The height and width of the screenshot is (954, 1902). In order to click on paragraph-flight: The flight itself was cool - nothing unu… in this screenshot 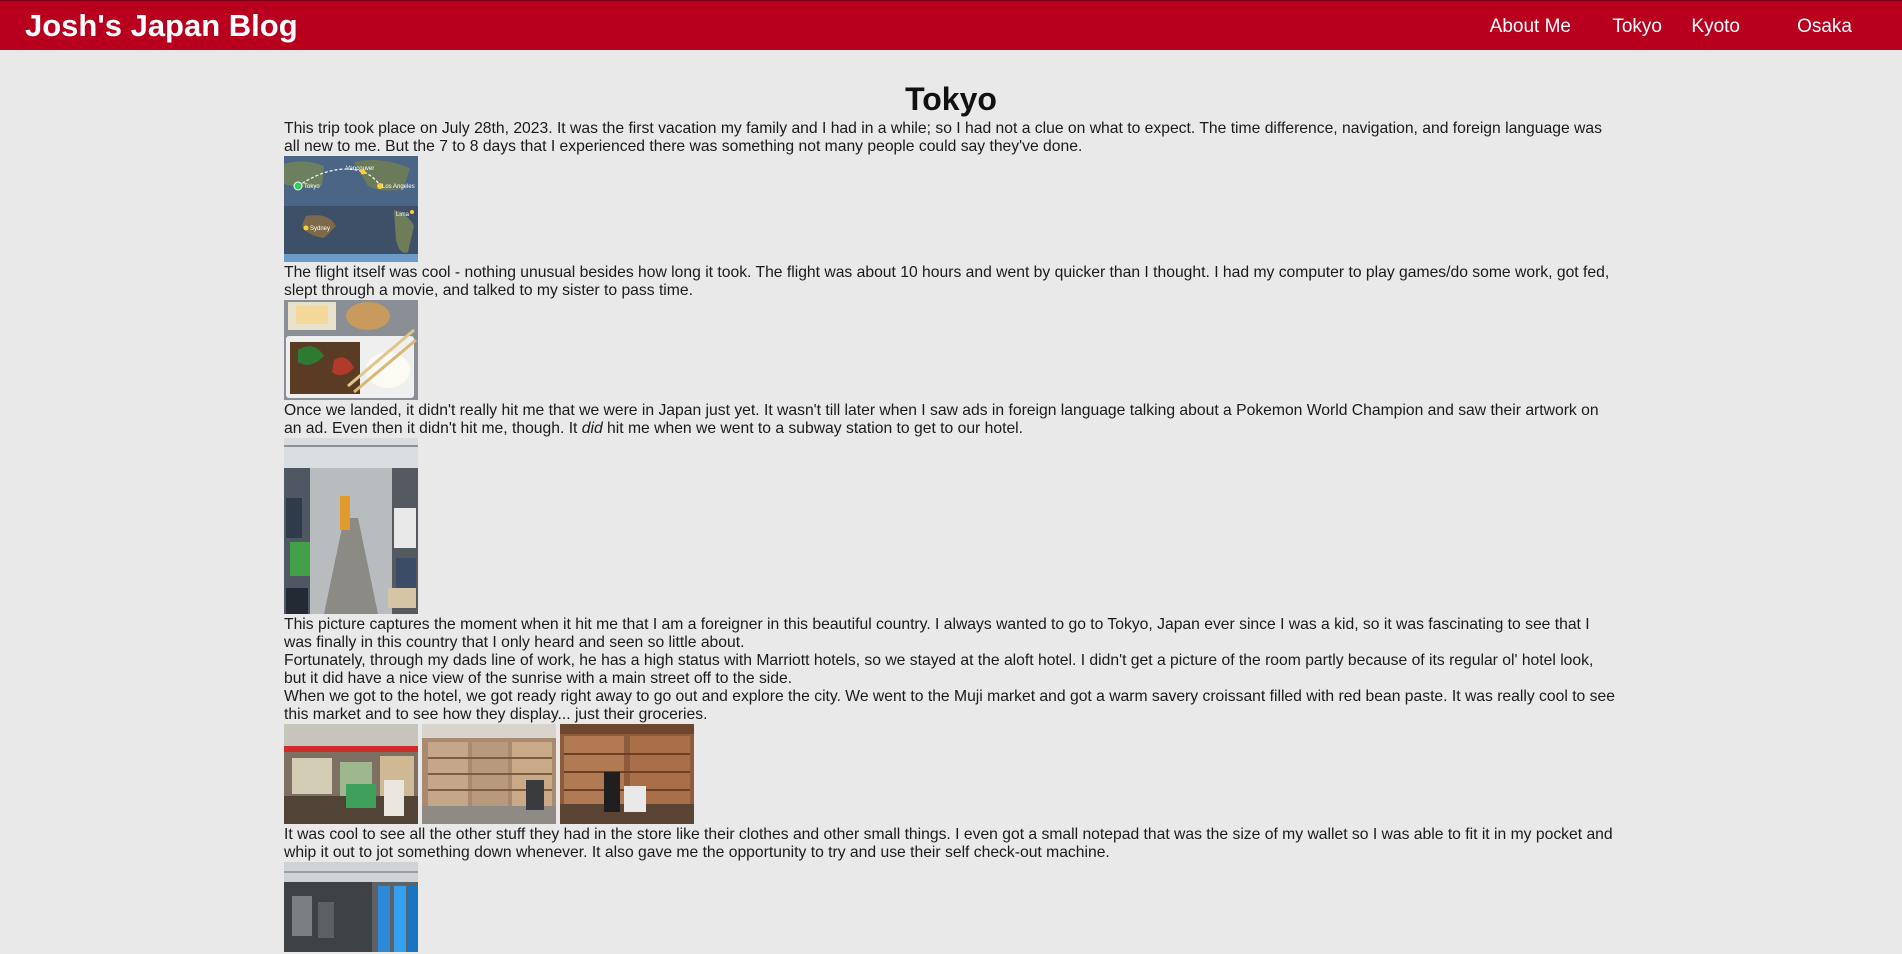, I will do `click(947, 281)`.